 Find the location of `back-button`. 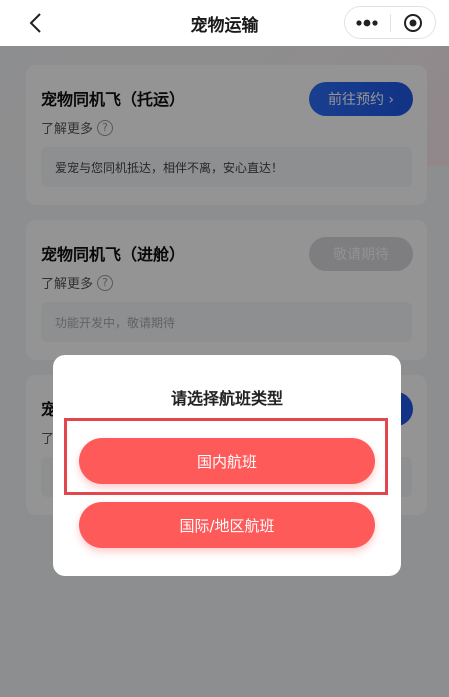

back-button is located at coordinates (35, 23).